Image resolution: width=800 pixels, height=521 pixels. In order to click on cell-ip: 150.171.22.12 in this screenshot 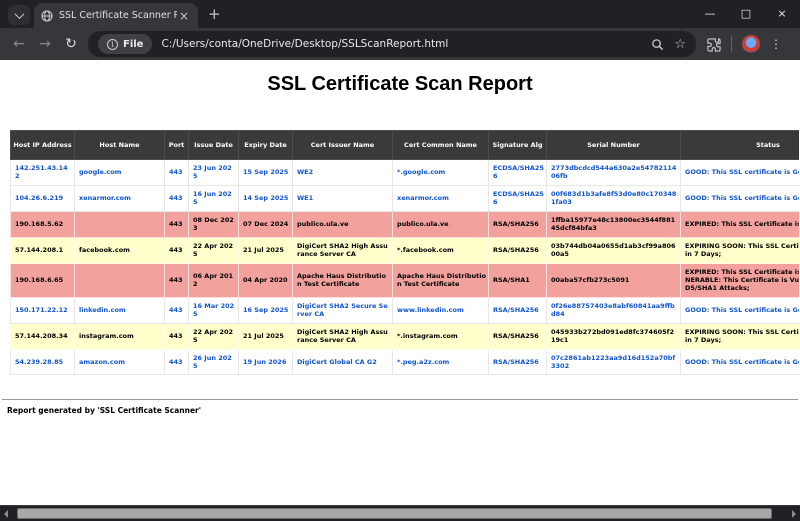, I will do `click(42, 310)`.